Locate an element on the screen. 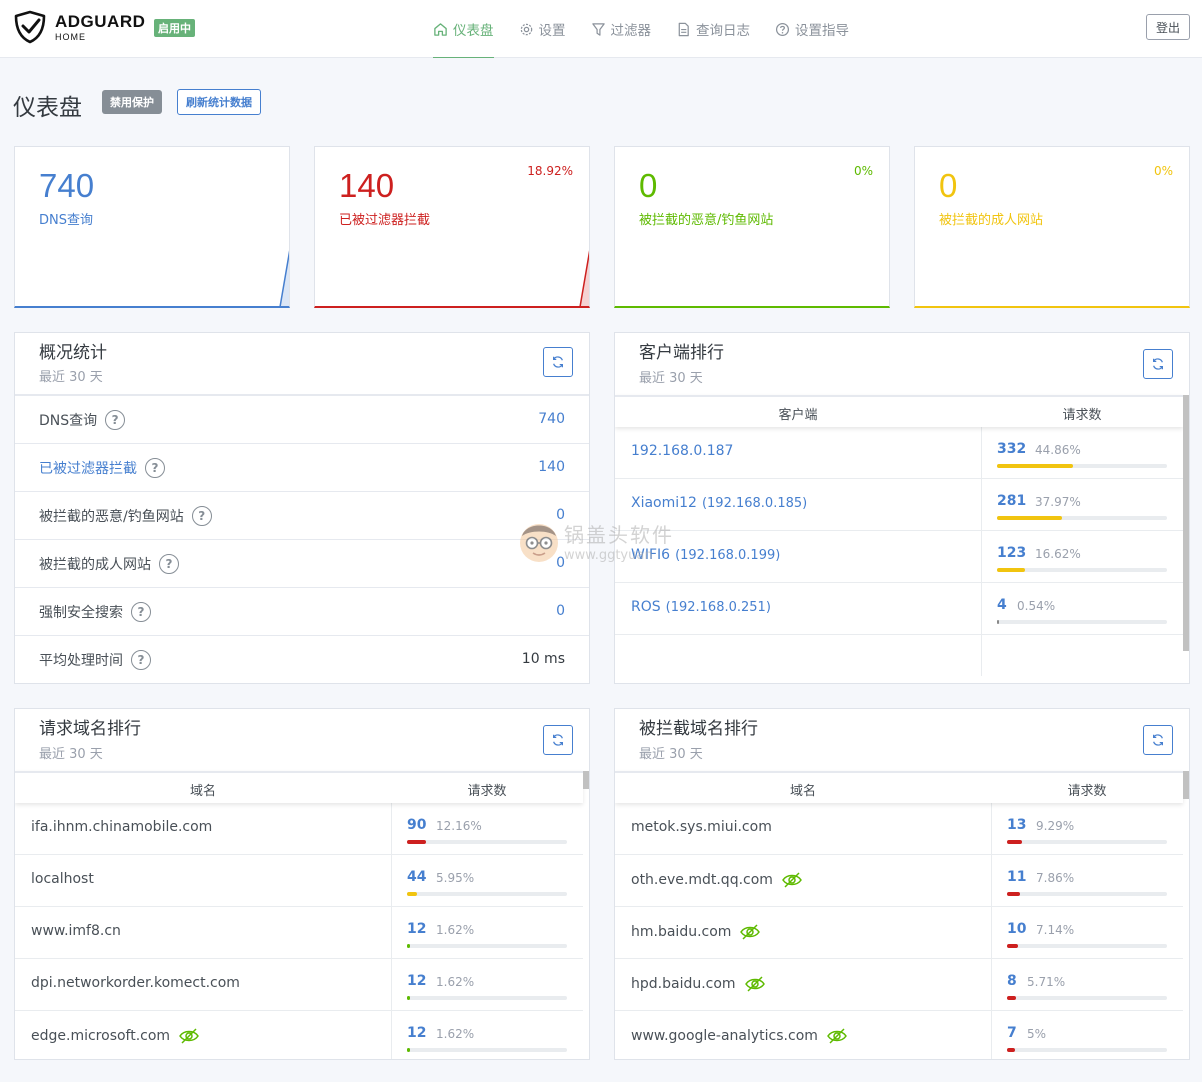 This screenshot has height=1082, width=1202. brand-sub: HOME is located at coordinates (70, 36).